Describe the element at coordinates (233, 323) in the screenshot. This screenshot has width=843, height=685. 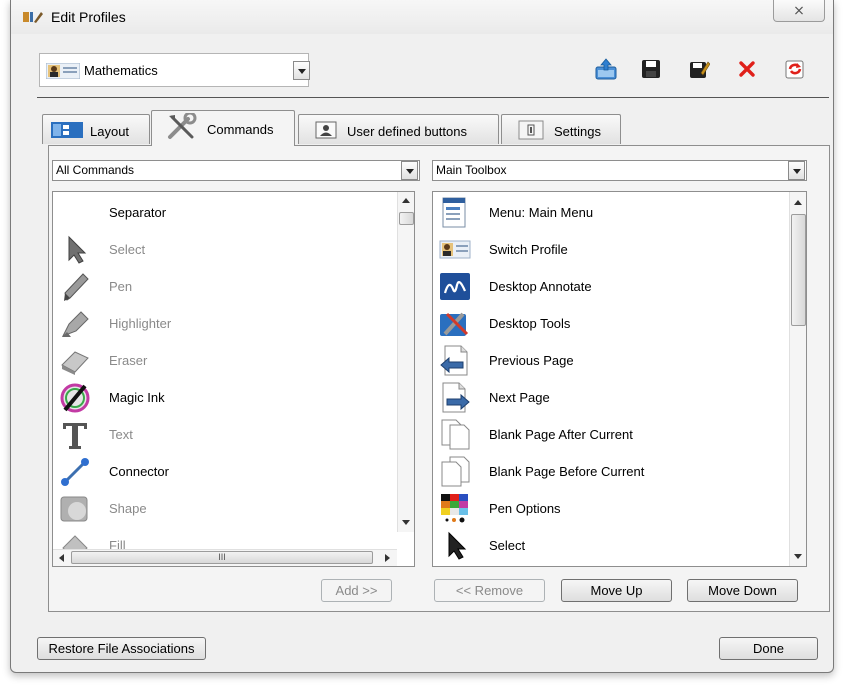
I see `list-item-highlighter: Highlighter` at that location.